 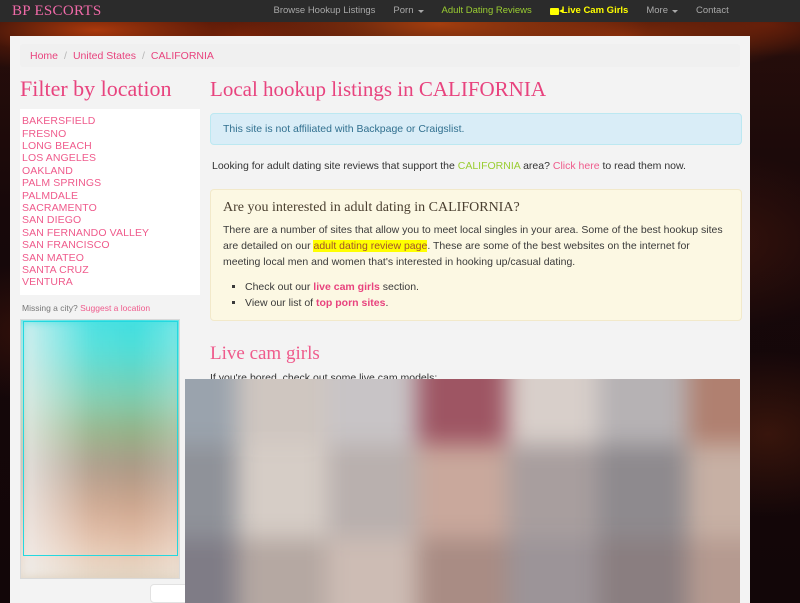 What do you see at coordinates (399, 286) in the screenshot?
I see `bullet-after: section.` at bounding box center [399, 286].